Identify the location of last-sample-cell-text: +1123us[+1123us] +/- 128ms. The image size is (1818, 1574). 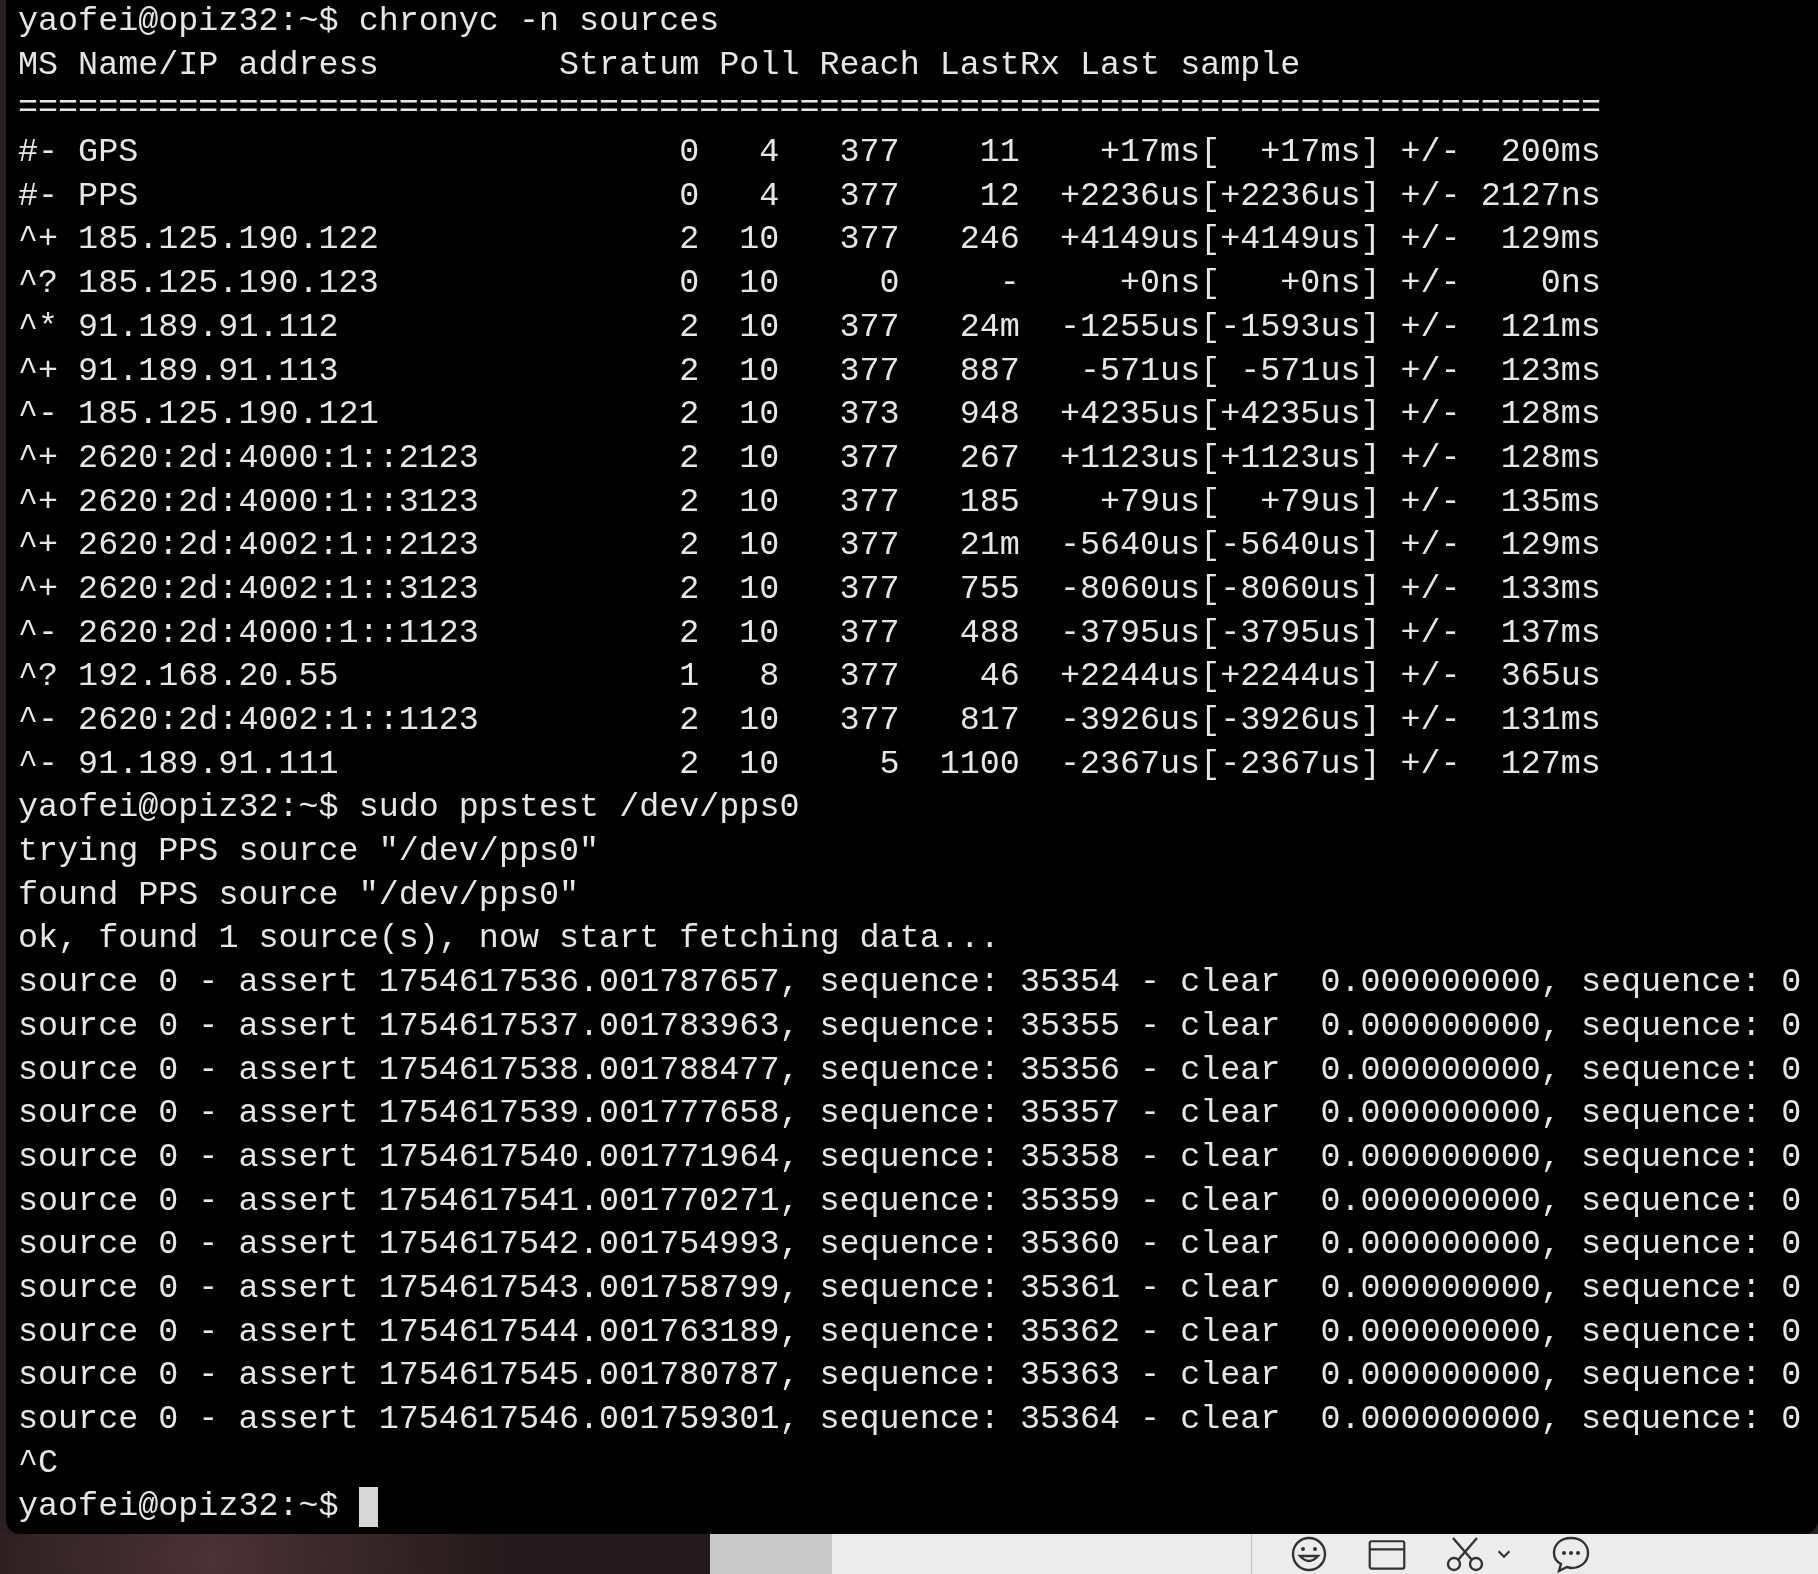
(1329, 458).